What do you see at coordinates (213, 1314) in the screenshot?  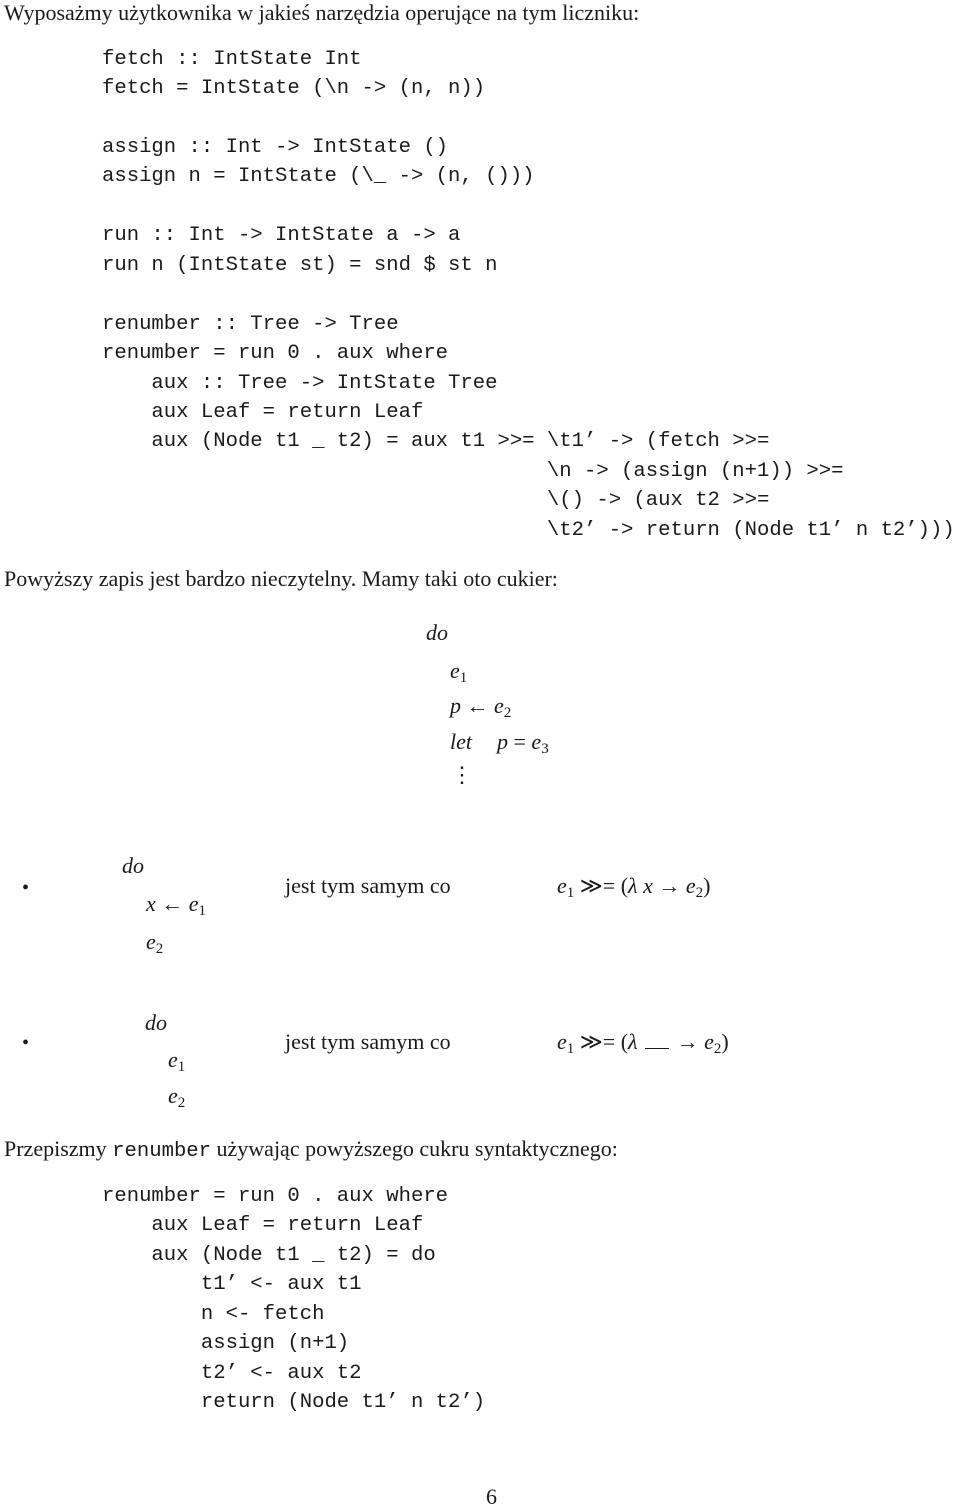 I see `code-line: n <- fetch` at bounding box center [213, 1314].